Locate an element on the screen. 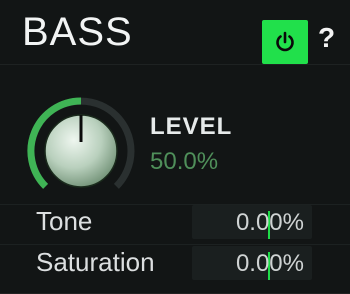 The height and width of the screenshot is (294, 350). tone-value: 0.00% is located at coordinates (269, 222).